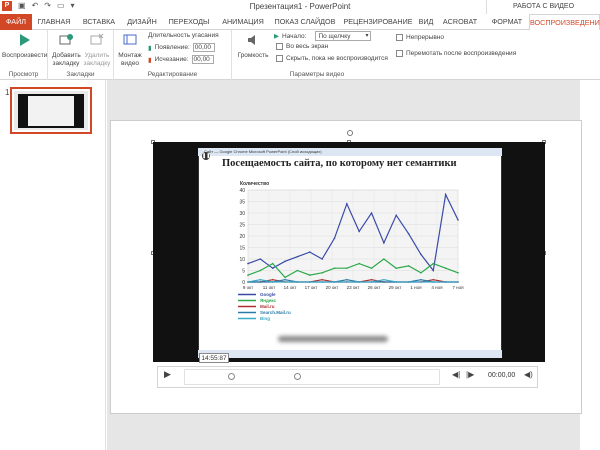 Image resolution: width=600 pixels, height=450 pixels. Describe the element at coordinates (97, 50) in the screenshot. I see `remove-bookmark-button: Удалить закладку` at that location.